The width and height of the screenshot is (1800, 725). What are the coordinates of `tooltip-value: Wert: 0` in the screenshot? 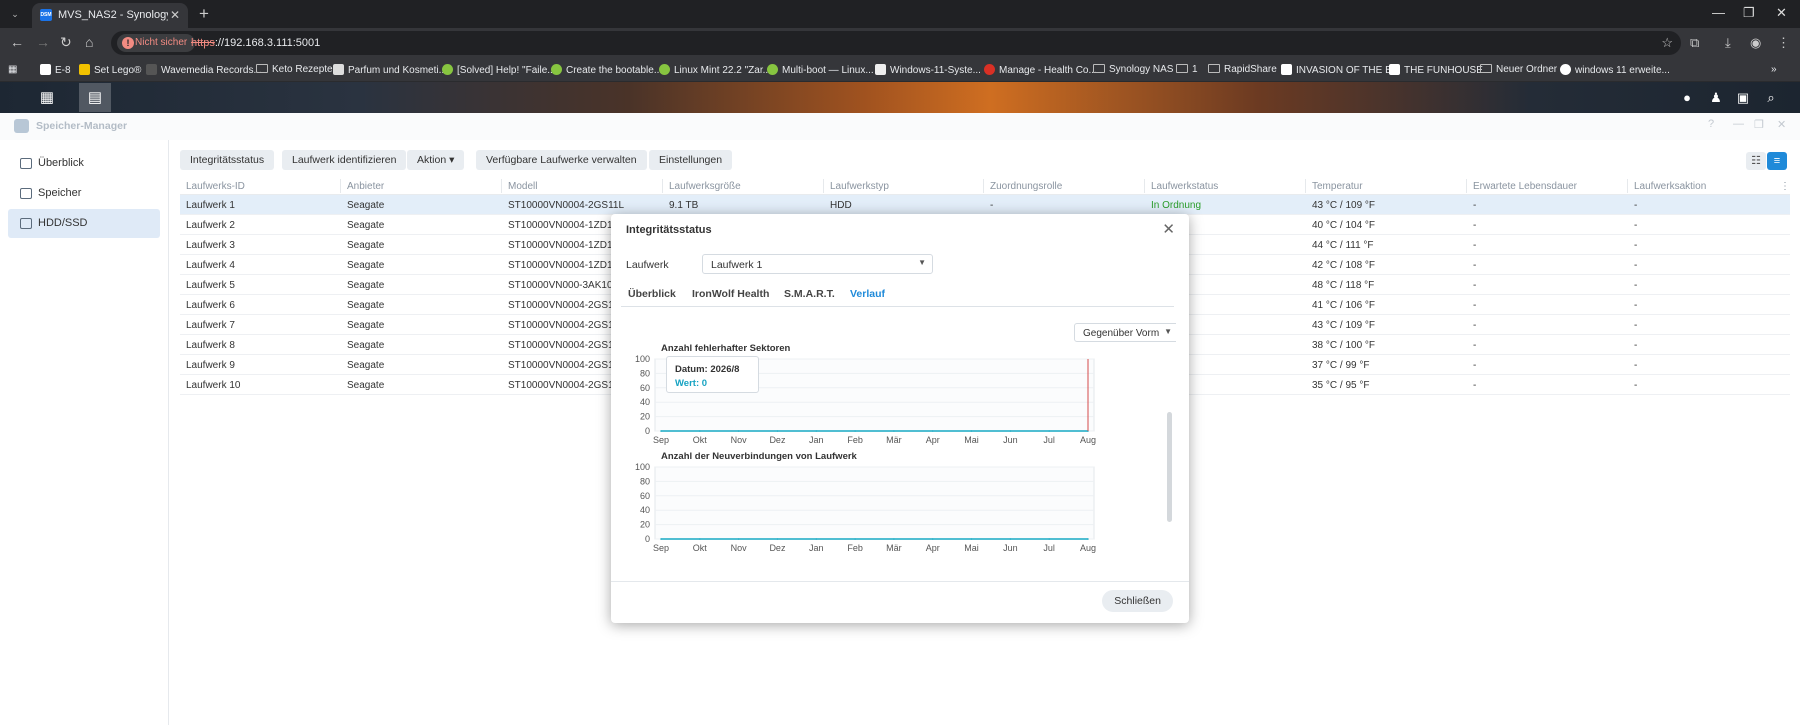 It's located at (691, 383).